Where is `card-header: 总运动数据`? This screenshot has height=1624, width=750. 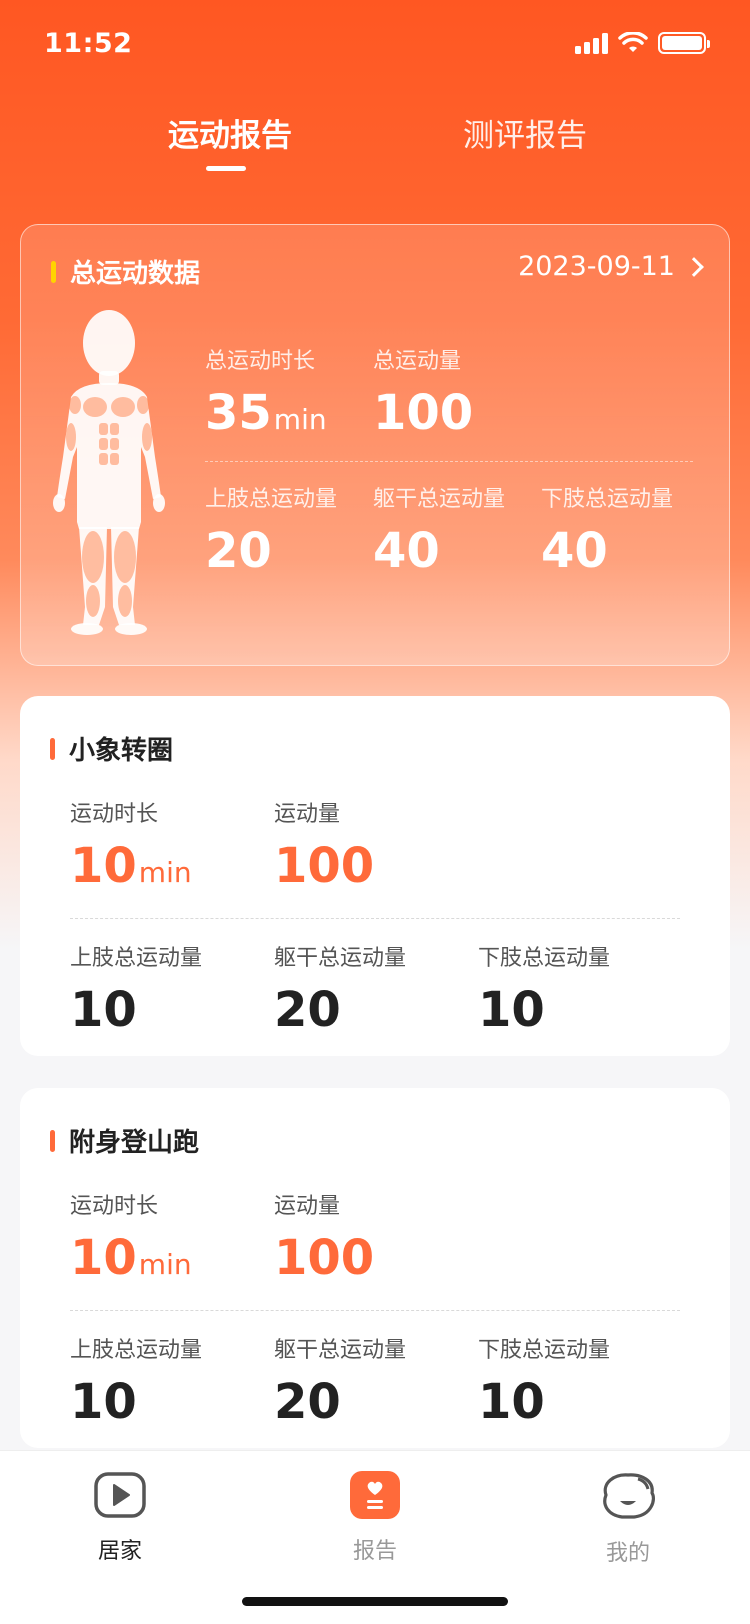 card-header: 总运动数据 is located at coordinates (125, 271).